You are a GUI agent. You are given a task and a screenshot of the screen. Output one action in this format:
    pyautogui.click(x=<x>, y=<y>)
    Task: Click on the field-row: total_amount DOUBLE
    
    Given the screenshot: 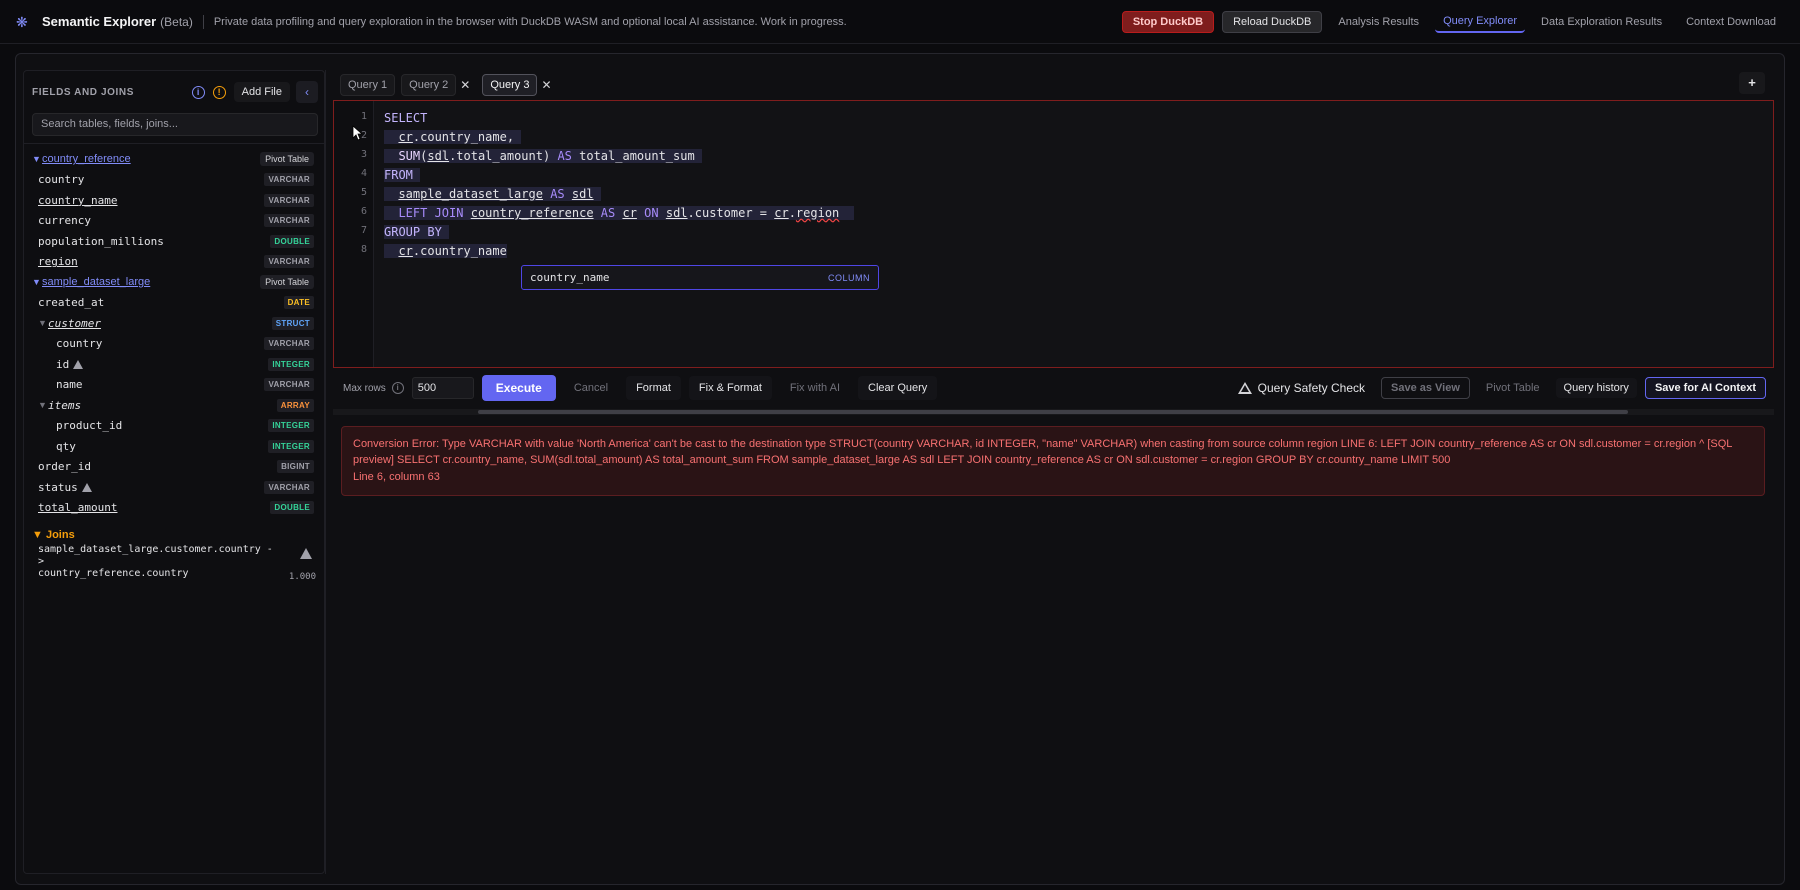 What is the action you would take?
    pyautogui.click(x=174, y=508)
    